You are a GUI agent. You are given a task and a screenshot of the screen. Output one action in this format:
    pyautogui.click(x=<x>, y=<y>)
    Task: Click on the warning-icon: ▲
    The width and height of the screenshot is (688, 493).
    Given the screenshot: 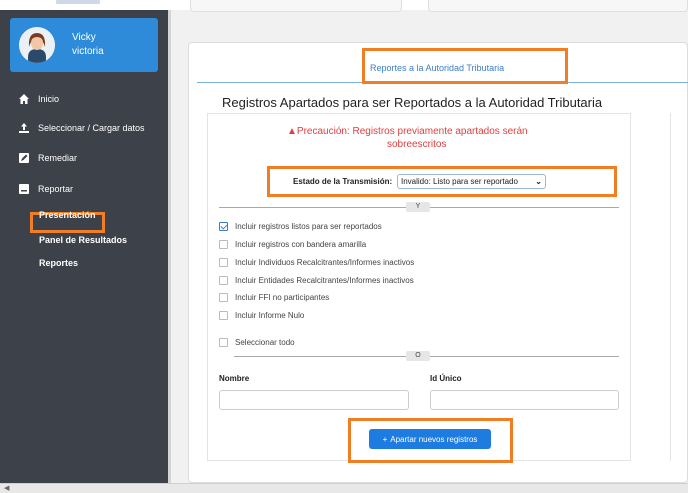 What is the action you would take?
    pyautogui.click(x=292, y=131)
    